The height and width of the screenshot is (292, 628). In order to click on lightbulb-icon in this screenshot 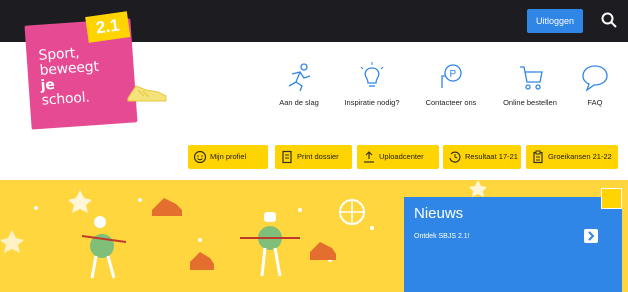, I will do `click(372, 74)`.